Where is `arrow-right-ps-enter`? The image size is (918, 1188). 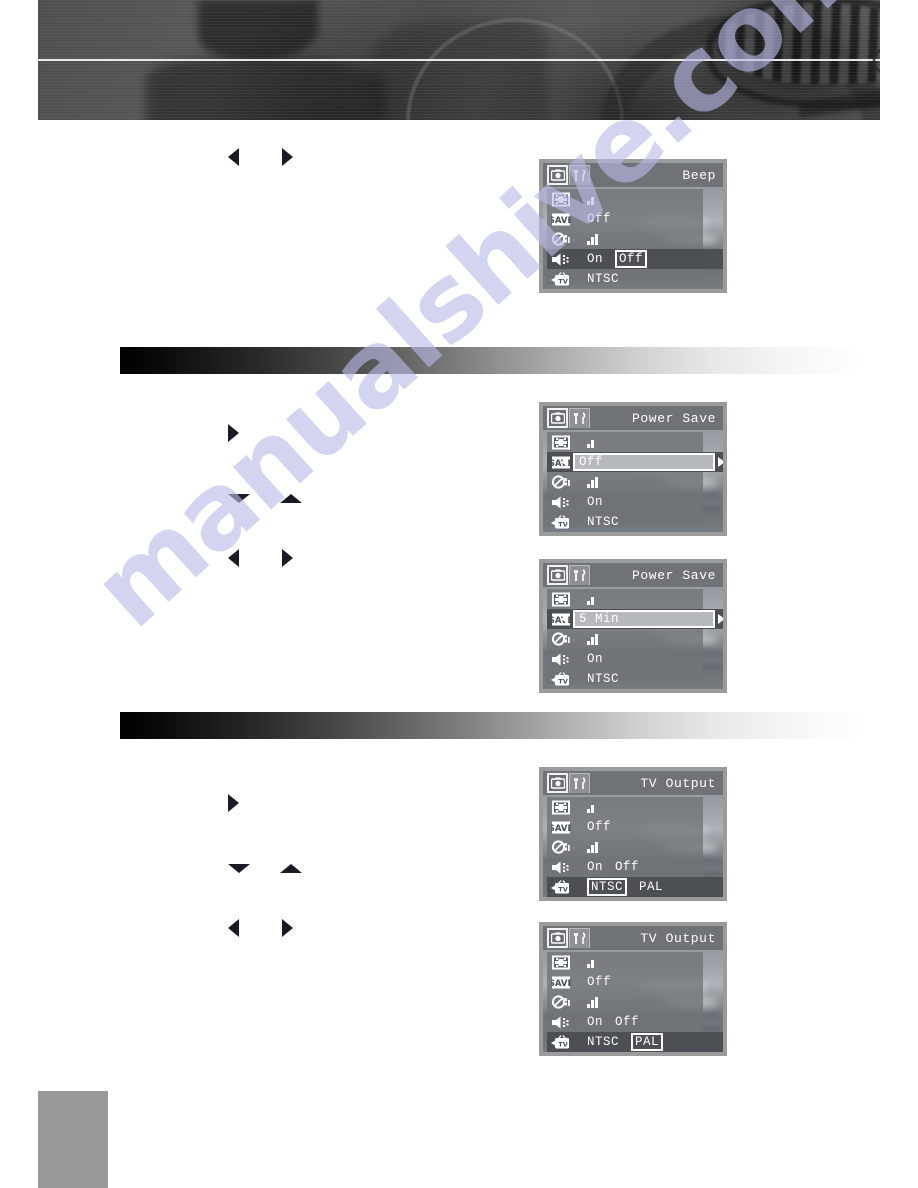
arrow-right-ps-enter is located at coordinates (233, 433).